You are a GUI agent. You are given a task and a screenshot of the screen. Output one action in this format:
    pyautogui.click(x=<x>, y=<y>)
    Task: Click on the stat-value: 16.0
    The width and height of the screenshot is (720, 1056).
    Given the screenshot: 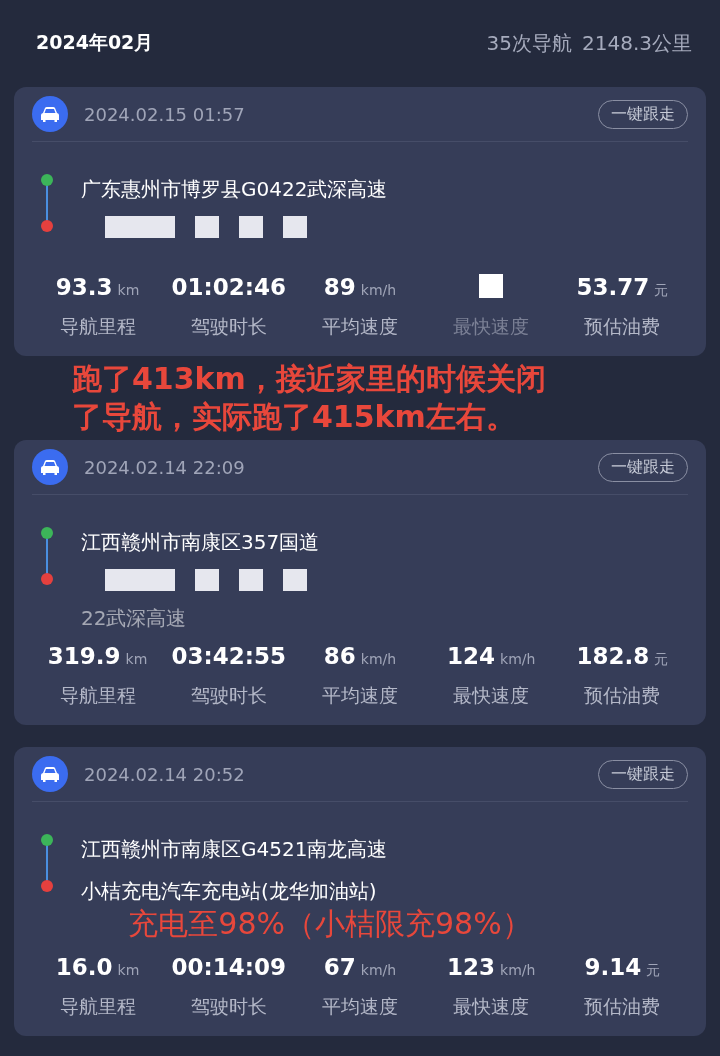 What is the action you would take?
    pyautogui.click(x=84, y=967)
    